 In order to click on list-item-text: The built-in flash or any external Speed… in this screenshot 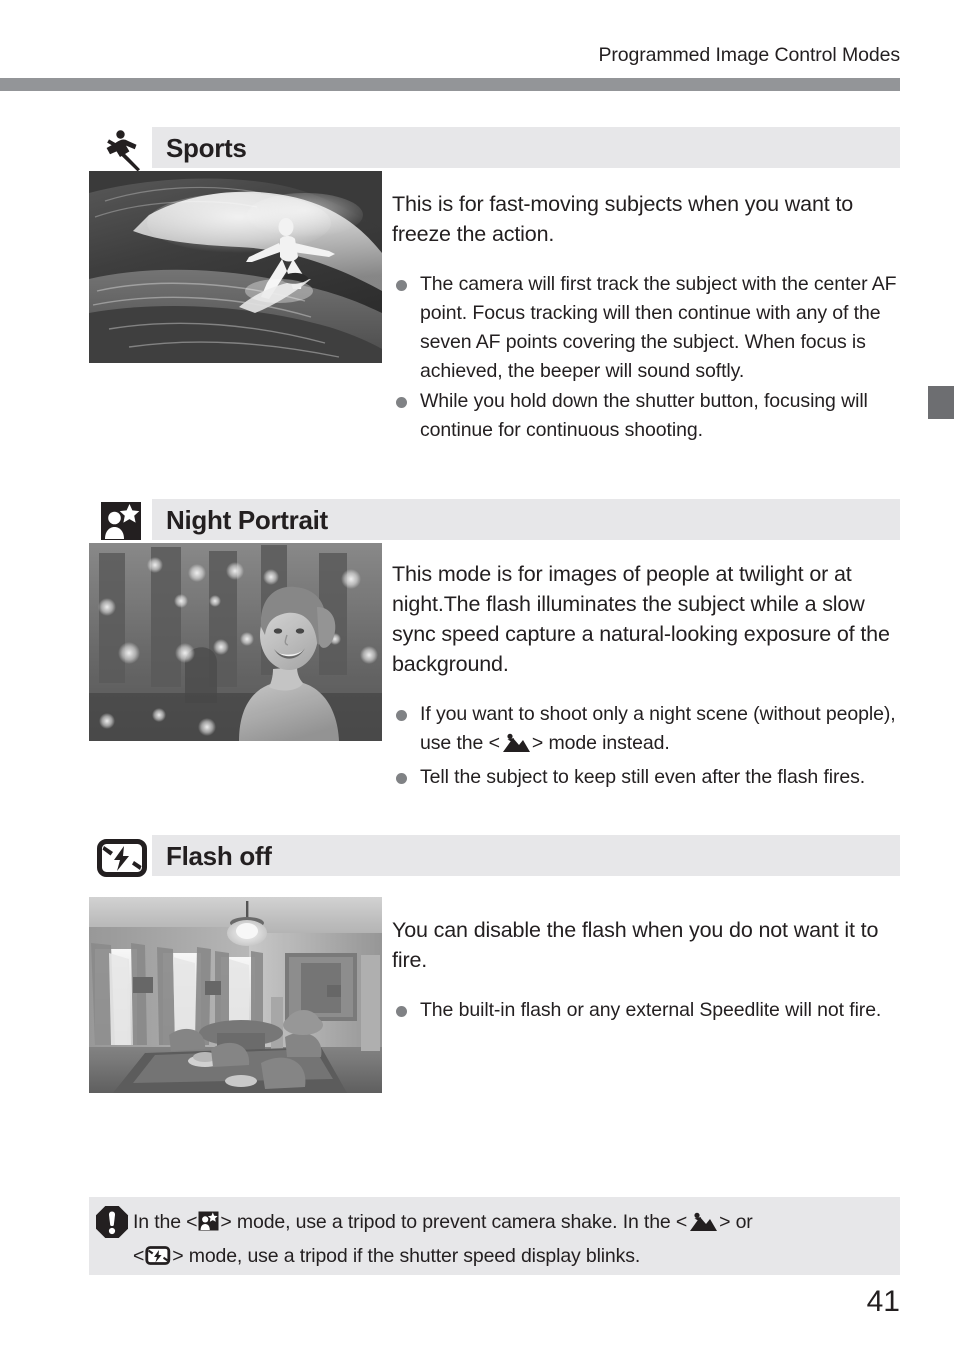, I will do `click(651, 1010)`.